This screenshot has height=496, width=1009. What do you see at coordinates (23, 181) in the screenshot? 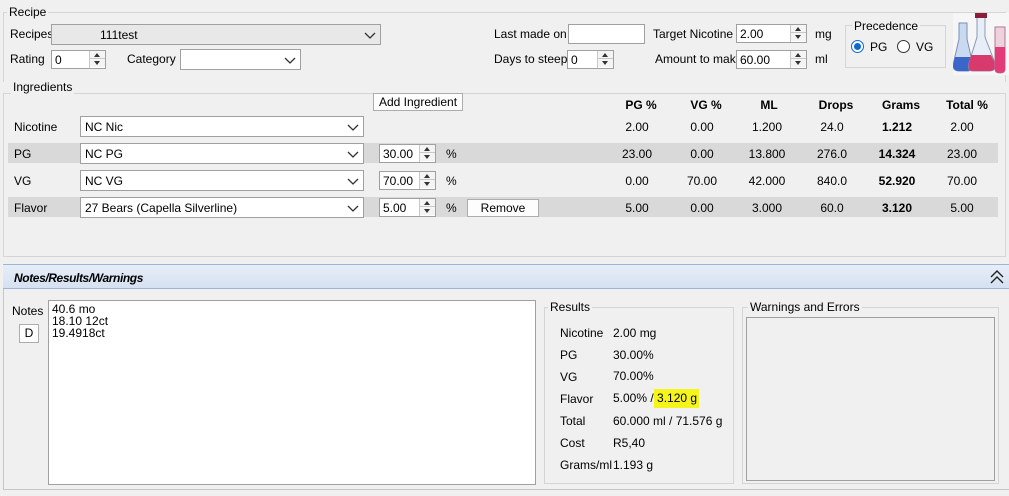
I see `ingredient-row-label: VG` at bounding box center [23, 181].